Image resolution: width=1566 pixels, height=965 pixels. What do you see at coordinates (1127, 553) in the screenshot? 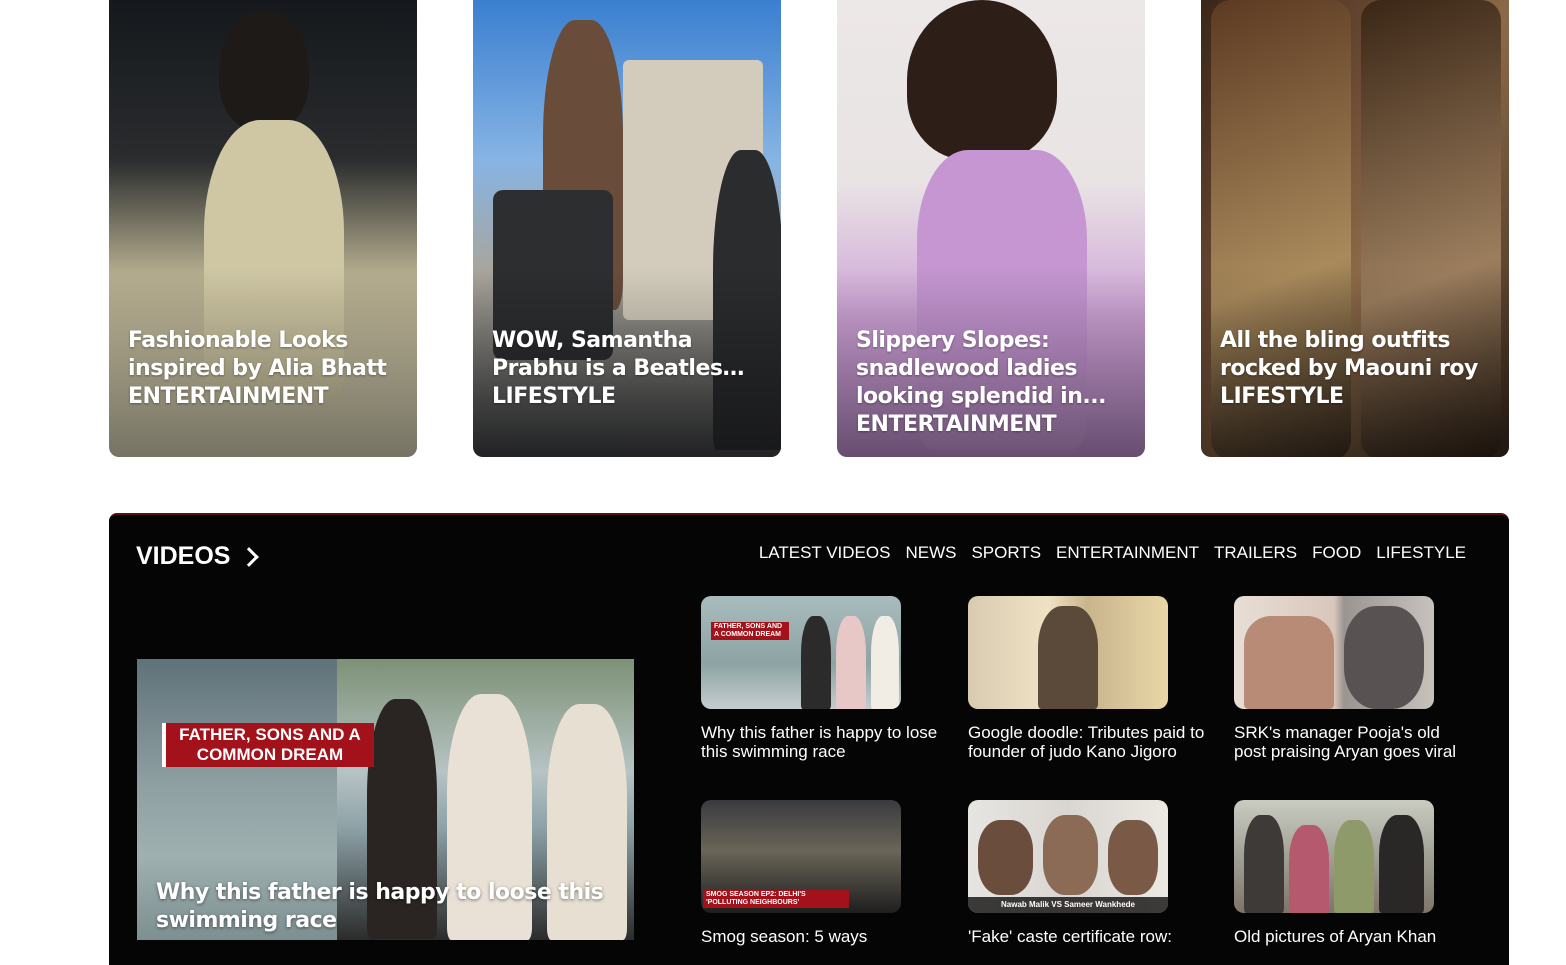
I see `tab-entertainment: ENTERTAINMENT` at bounding box center [1127, 553].